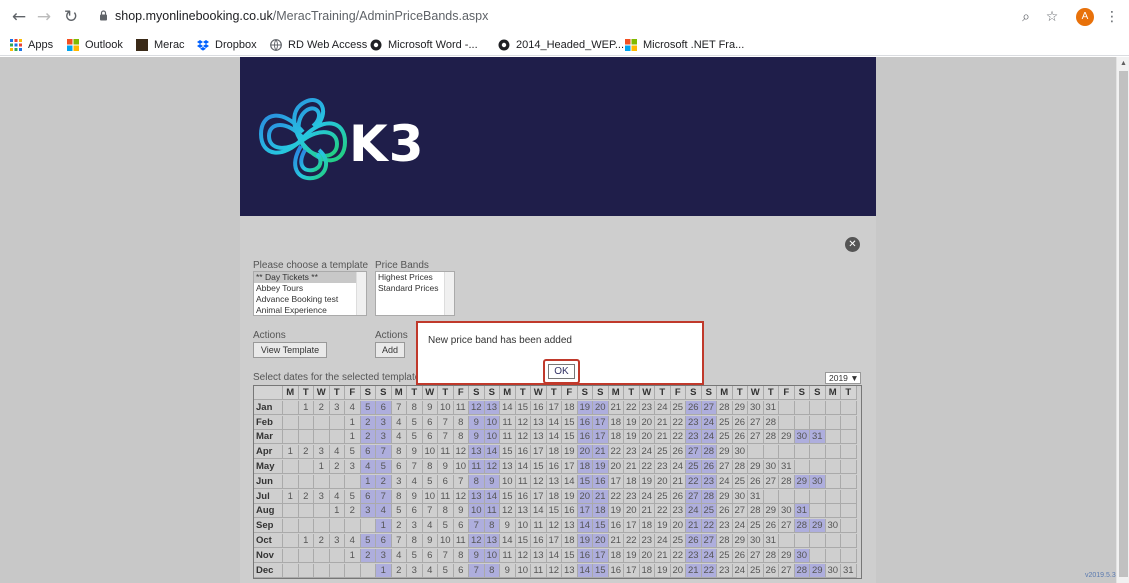 The width and height of the screenshot is (1129, 583). I want to click on calendar-day: 2, so click(384, 481).